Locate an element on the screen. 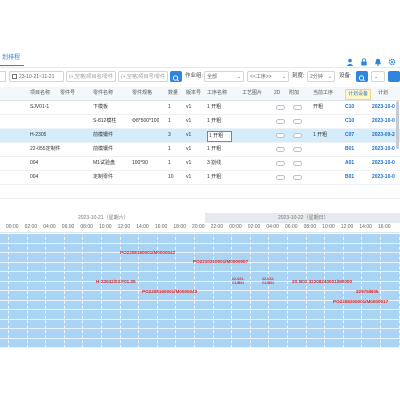 The width and height of the screenshot is (400, 400). cell-plan-date: 2023-09-2 is located at coordinates (383, 135).